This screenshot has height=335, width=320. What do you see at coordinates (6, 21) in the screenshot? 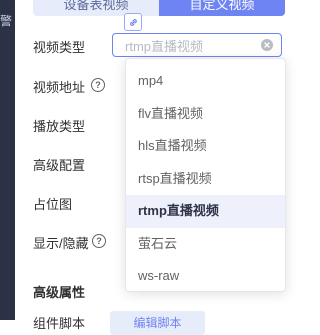
I see `background-sidebar-text: 警` at bounding box center [6, 21].